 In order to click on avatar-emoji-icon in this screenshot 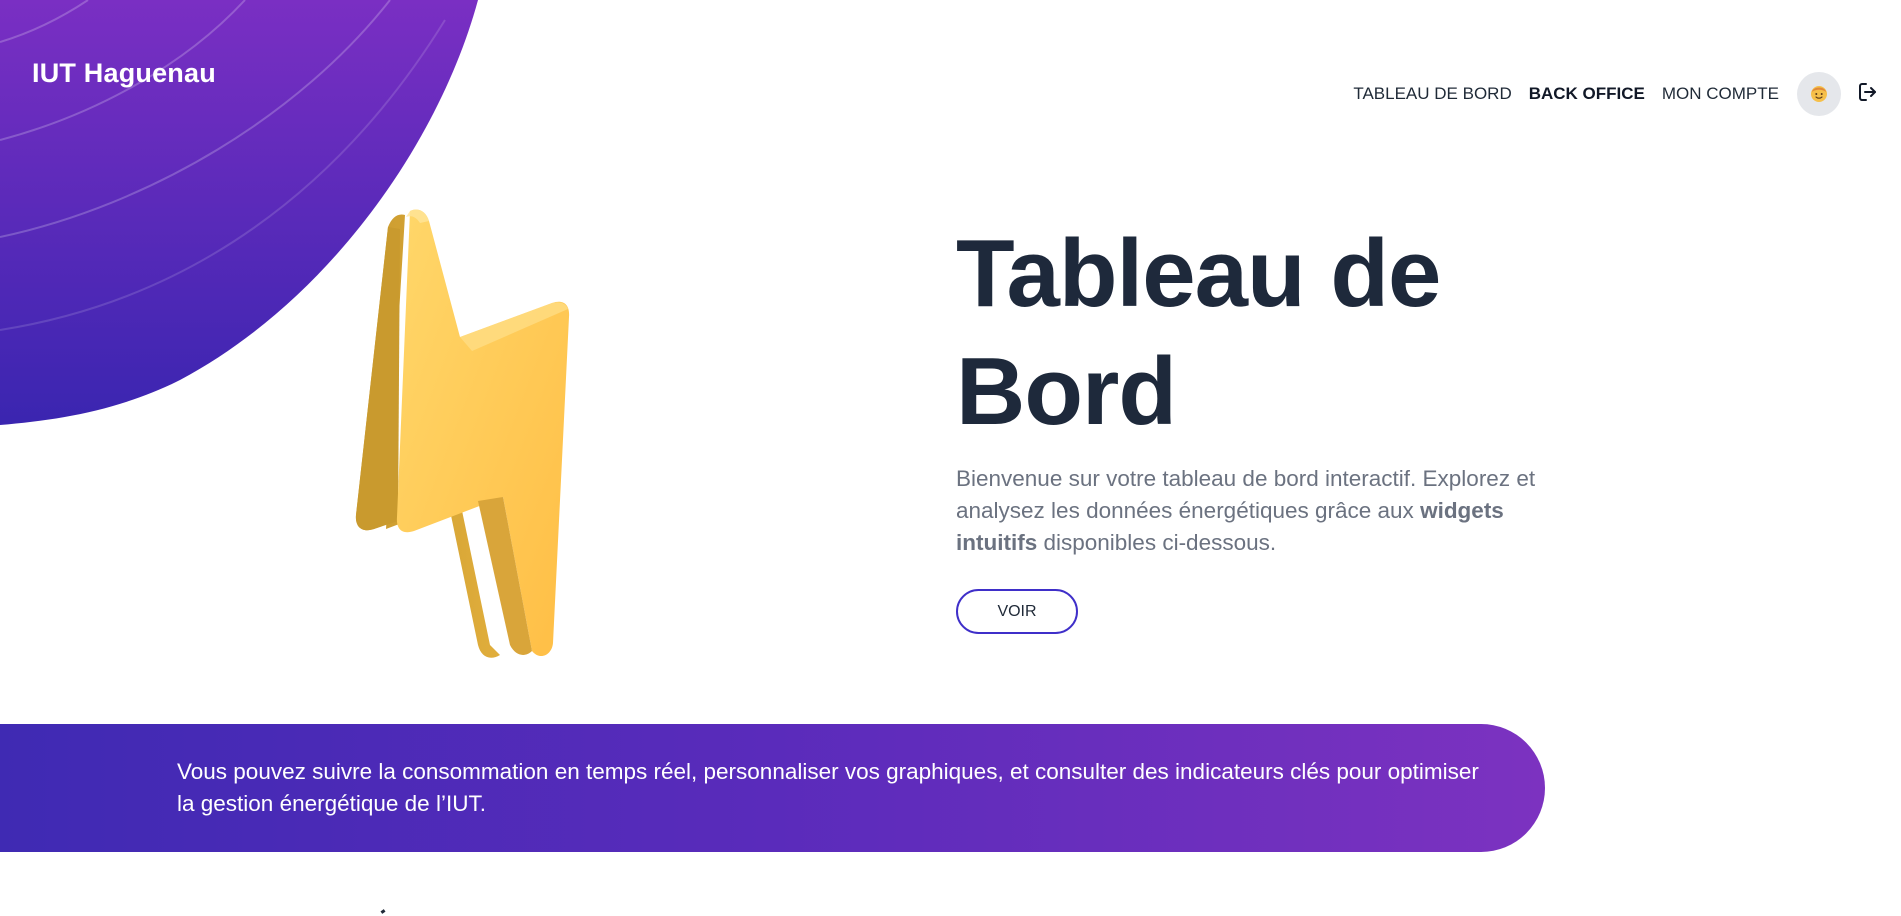, I will do `click(1819, 94)`.